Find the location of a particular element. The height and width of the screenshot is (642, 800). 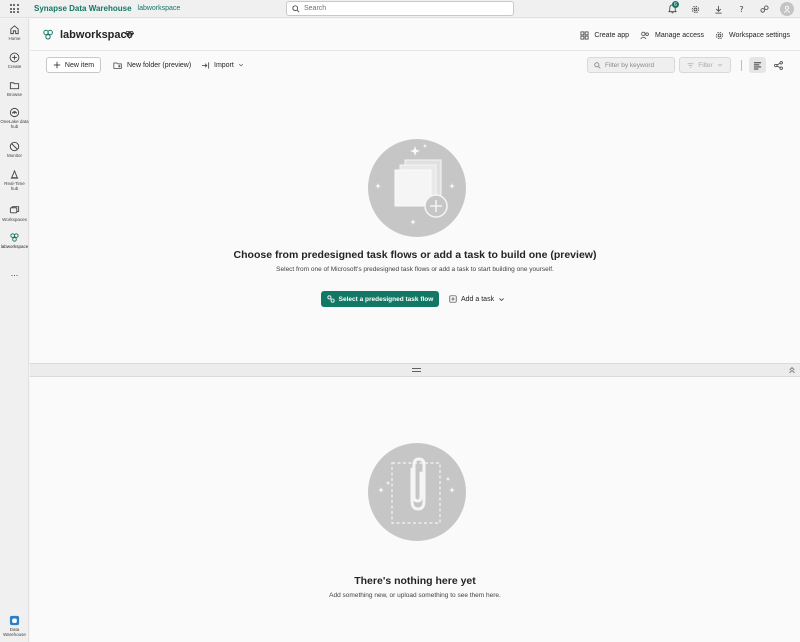

waffle-icon is located at coordinates (14, 9).